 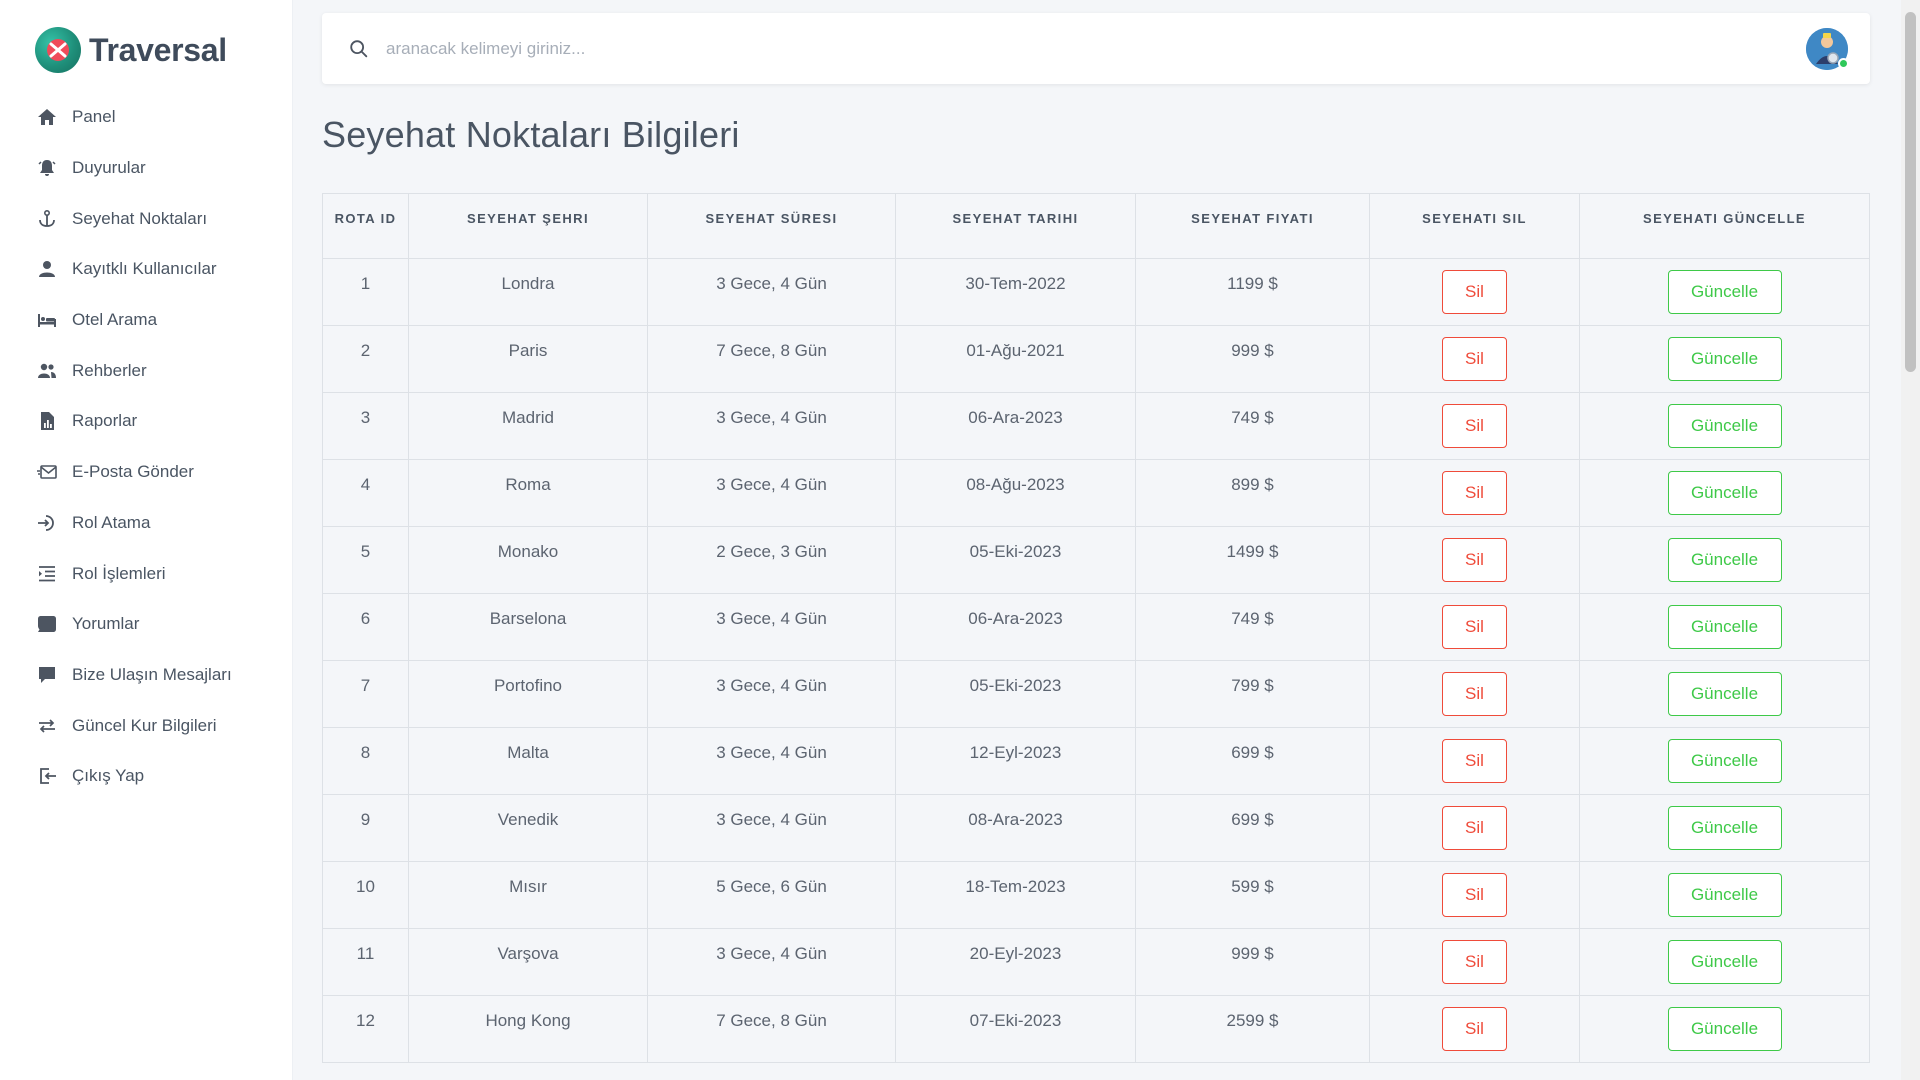 What do you see at coordinates (94, 117) in the screenshot?
I see `sidebar-item-label: Panel` at bounding box center [94, 117].